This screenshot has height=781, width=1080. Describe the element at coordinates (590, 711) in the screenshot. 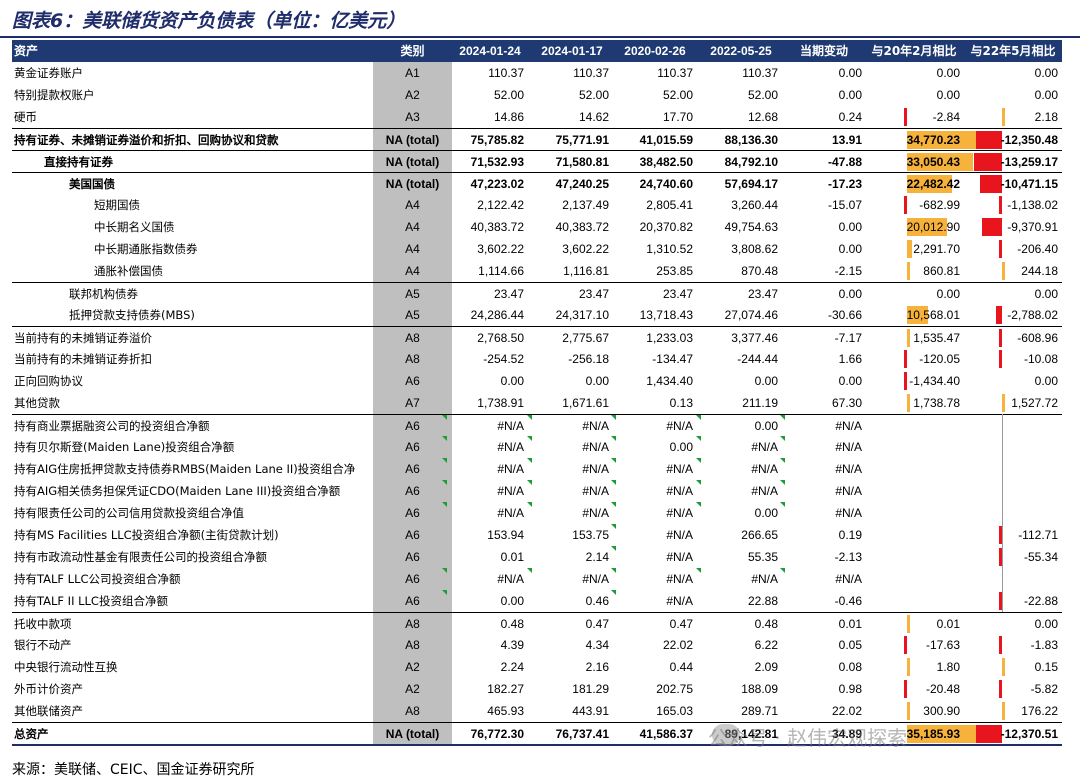

I see `row-value-1: 443.91` at that location.